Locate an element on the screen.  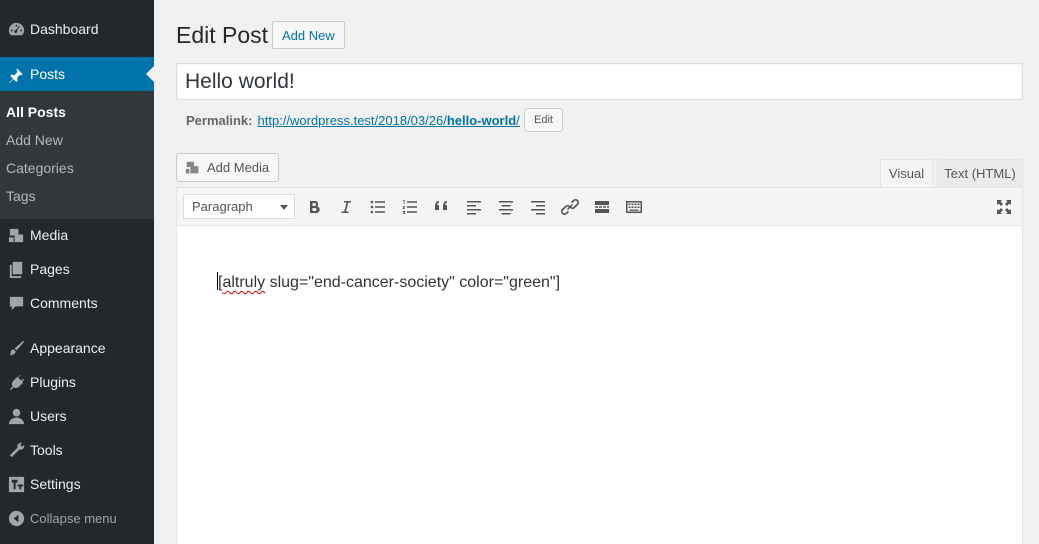
keyboard-icon is located at coordinates (634, 207).